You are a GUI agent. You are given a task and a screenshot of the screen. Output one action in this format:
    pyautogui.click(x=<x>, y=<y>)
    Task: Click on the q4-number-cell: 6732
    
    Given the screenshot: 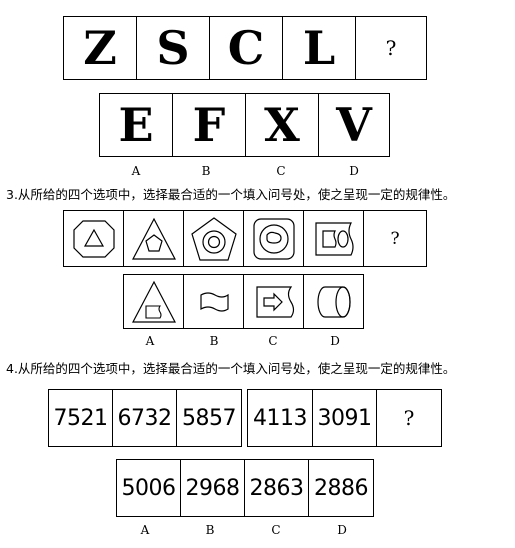 What is the action you would take?
    pyautogui.click(x=145, y=418)
    